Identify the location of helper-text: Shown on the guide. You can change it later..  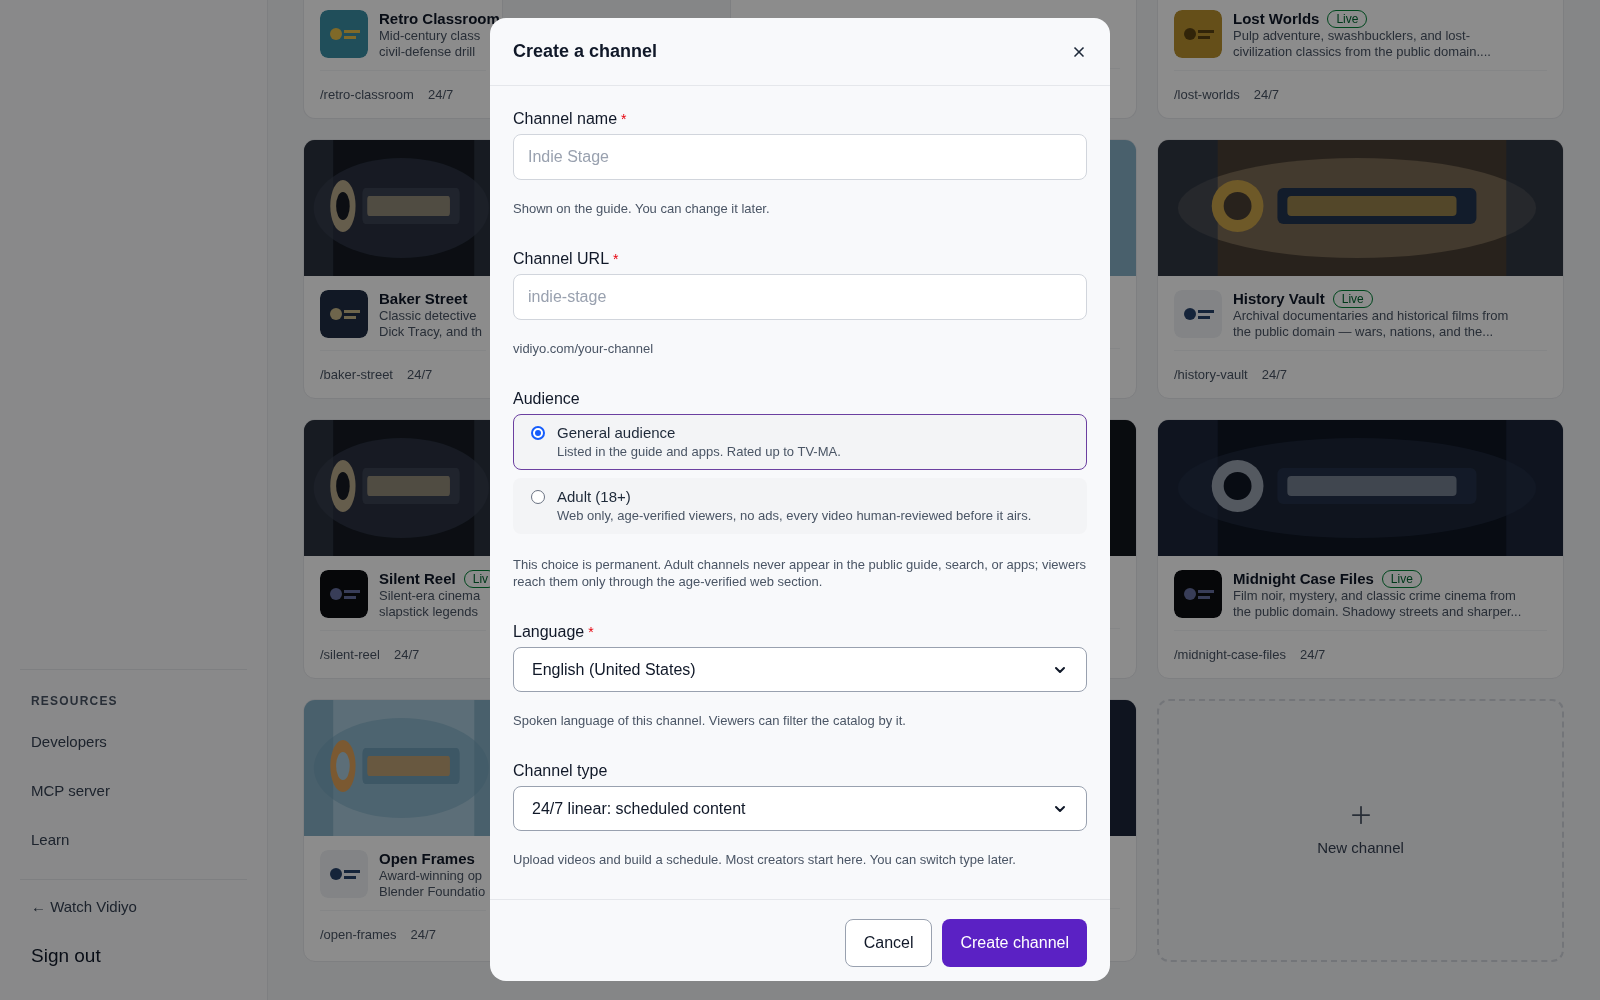
(642, 208).